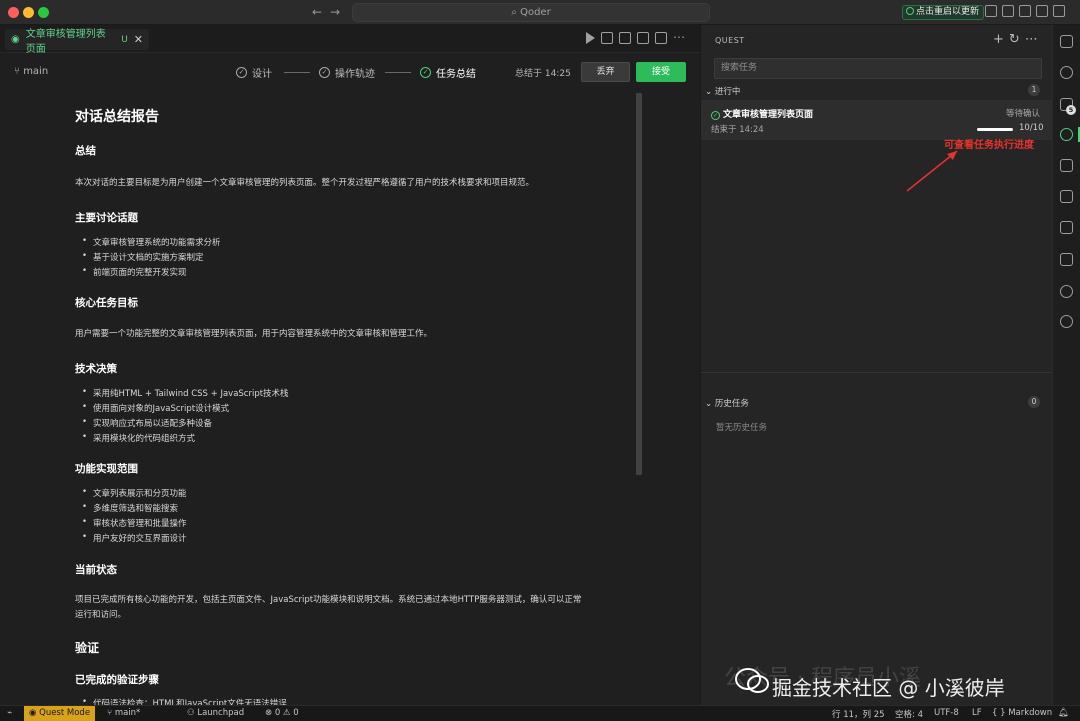 The height and width of the screenshot is (721, 1080). Describe the element at coordinates (909, 714) in the screenshot. I see `indentation: 空格: 4` at that location.